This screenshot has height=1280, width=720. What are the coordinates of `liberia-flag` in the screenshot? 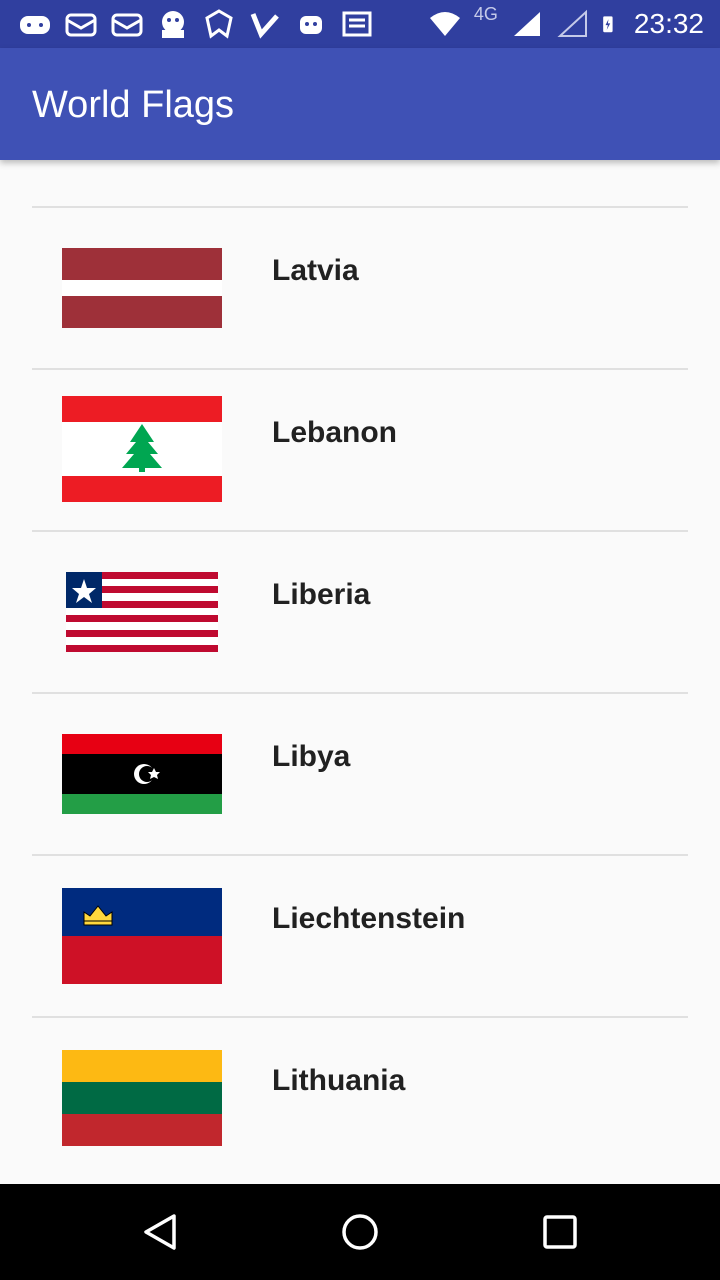 It's located at (142, 612).